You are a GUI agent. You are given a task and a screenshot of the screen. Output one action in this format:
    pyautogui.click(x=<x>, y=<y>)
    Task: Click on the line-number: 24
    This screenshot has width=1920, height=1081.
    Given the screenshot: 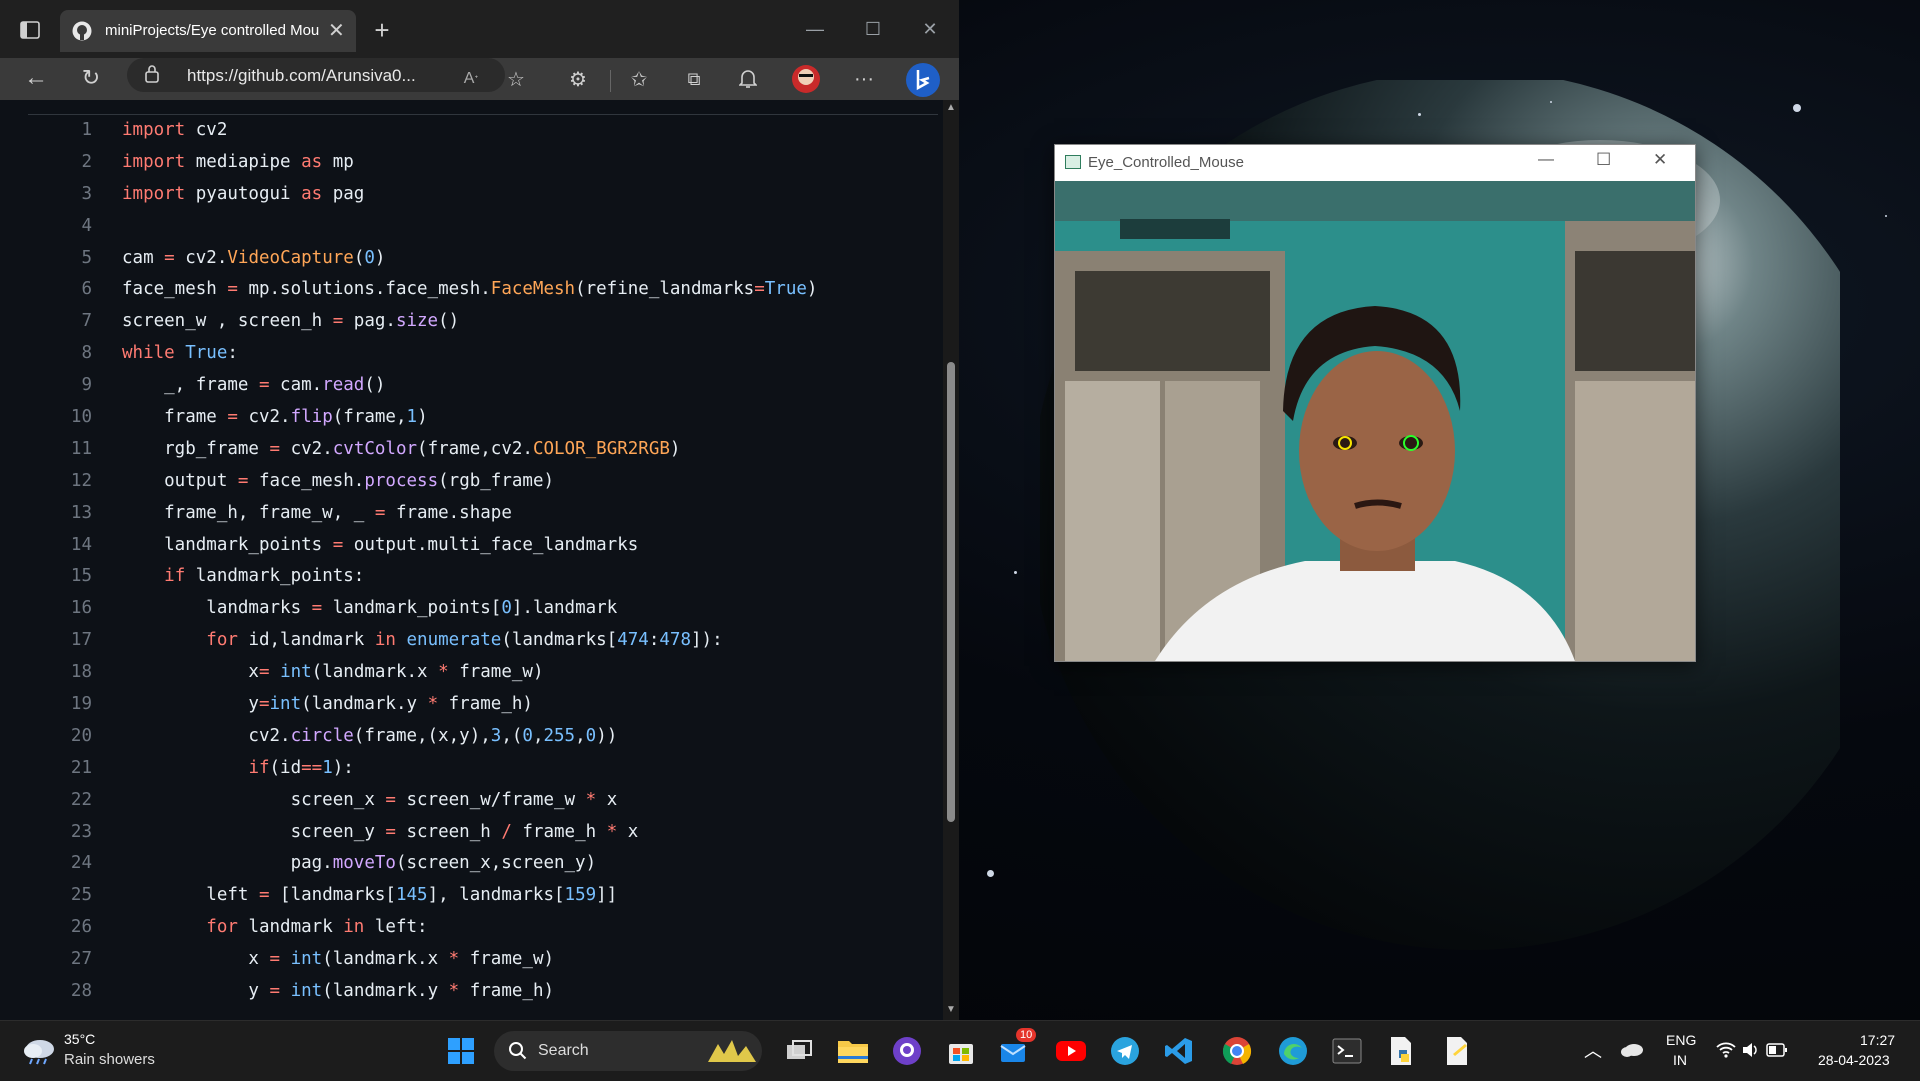 What is the action you would take?
    pyautogui.click(x=81, y=863)
    